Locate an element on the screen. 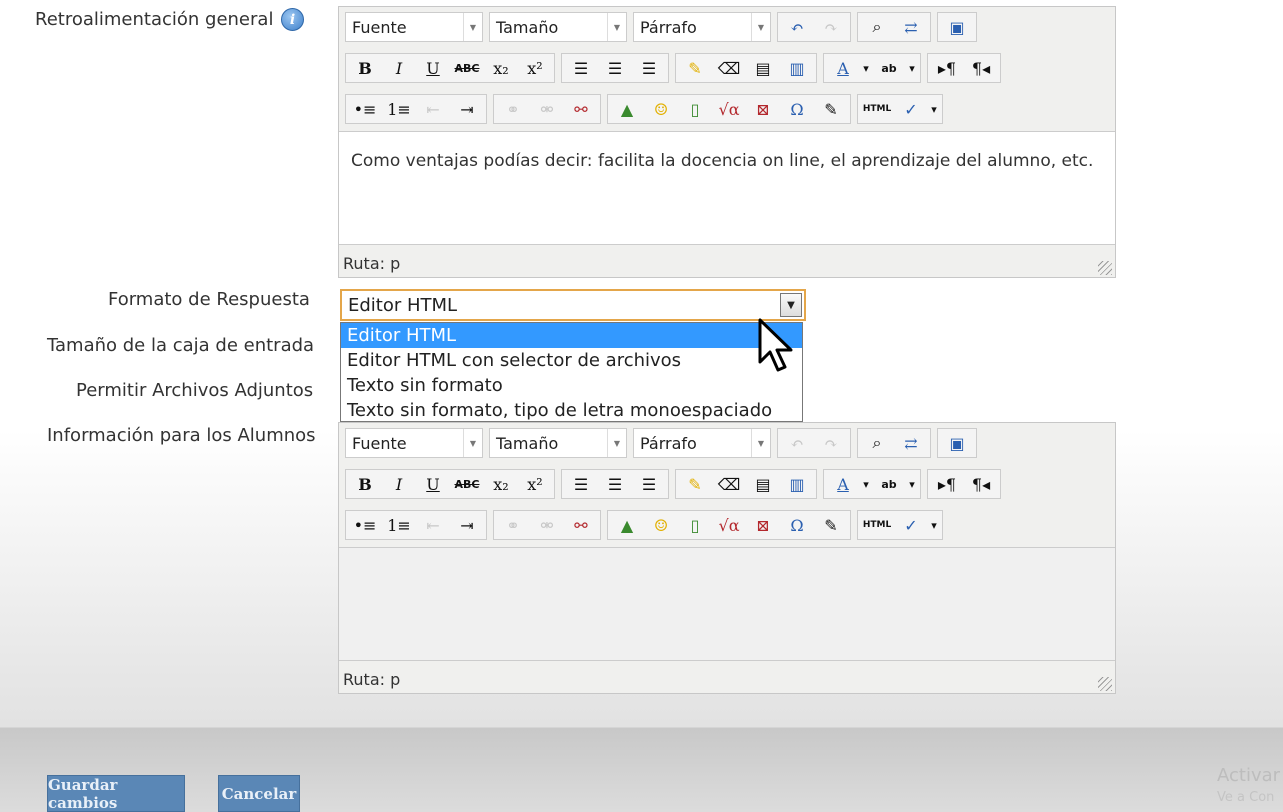 The height and width of the screenshot is (812, 1283). format-select: Editor HTML ▼ is located at coordinates (573, 305).